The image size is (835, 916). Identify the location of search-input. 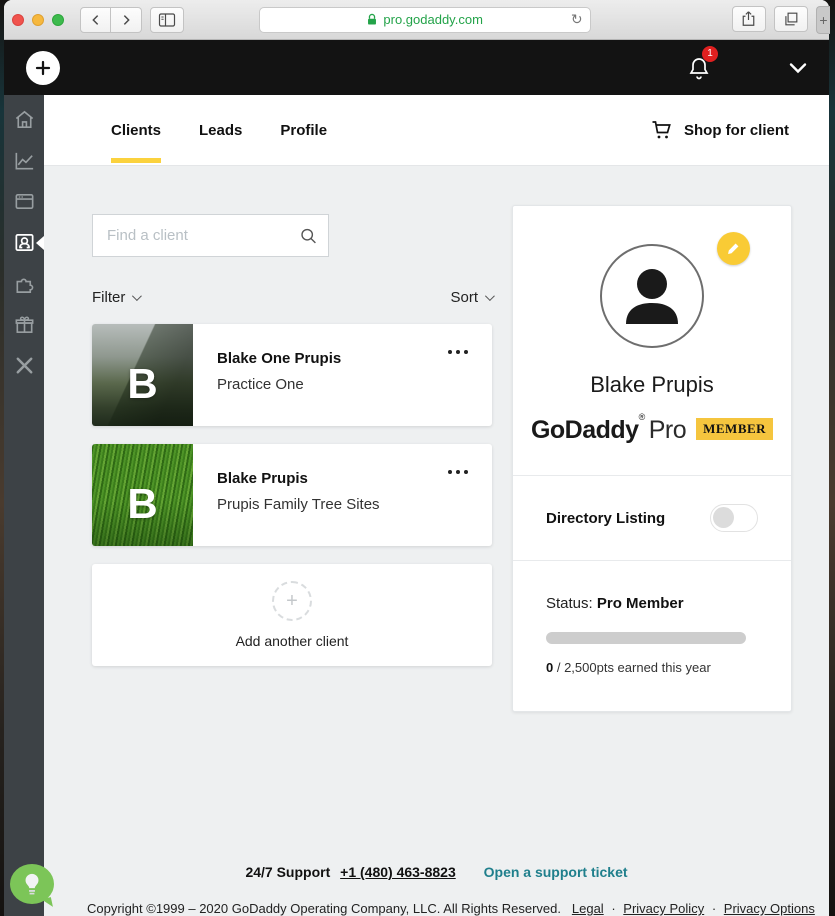
(210, 235).